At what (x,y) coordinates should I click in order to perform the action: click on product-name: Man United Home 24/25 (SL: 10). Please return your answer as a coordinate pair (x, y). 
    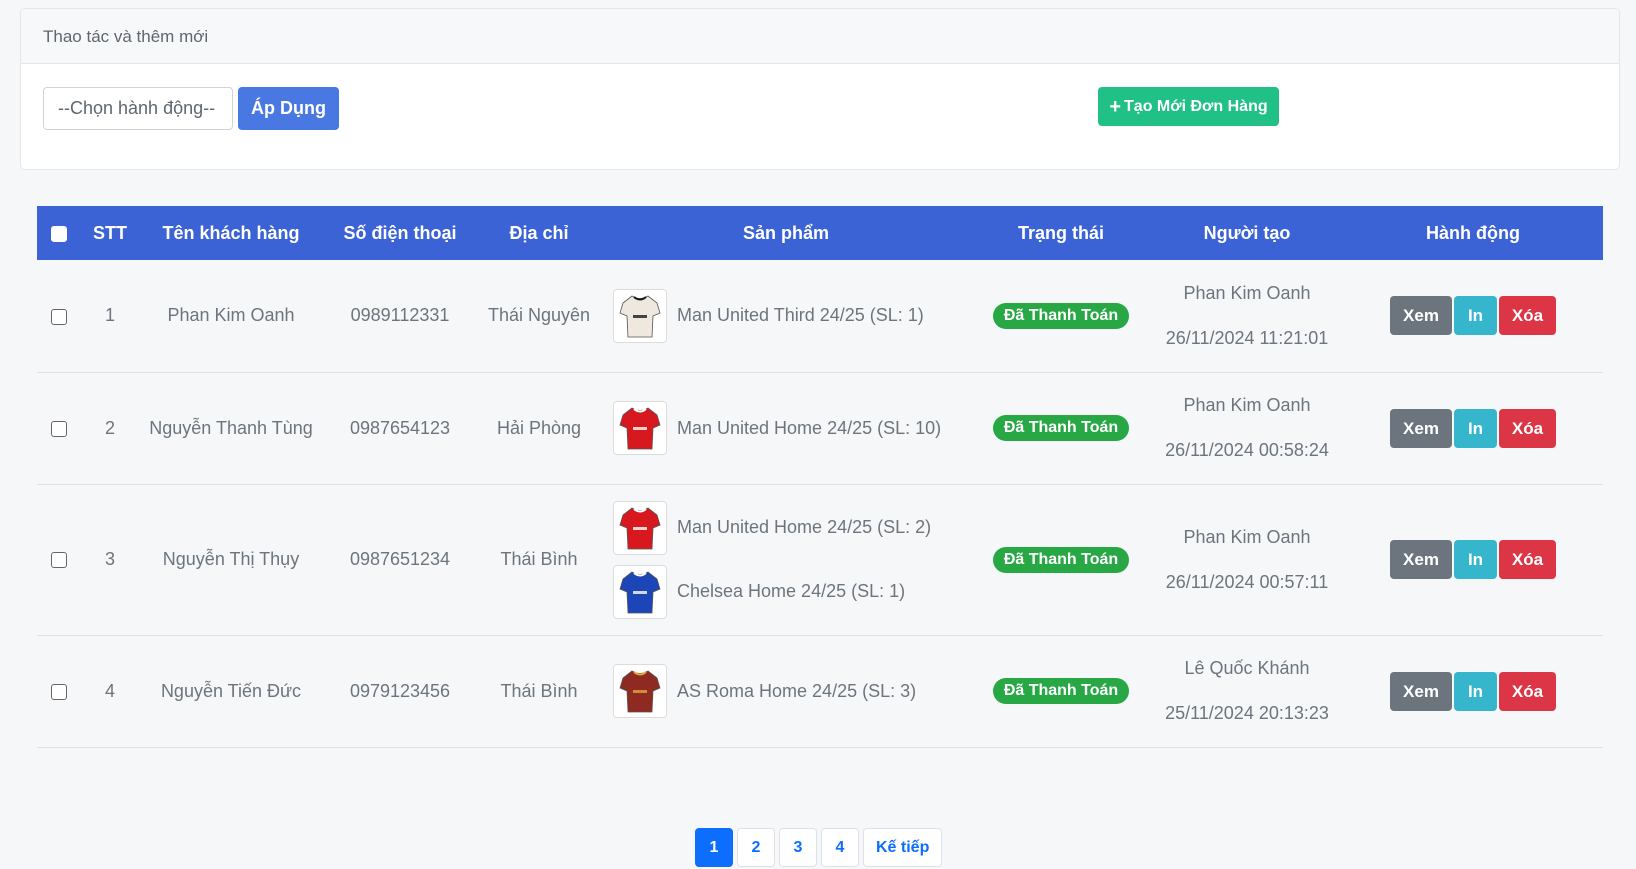
    Looking at the image, I should click on (809, 427).